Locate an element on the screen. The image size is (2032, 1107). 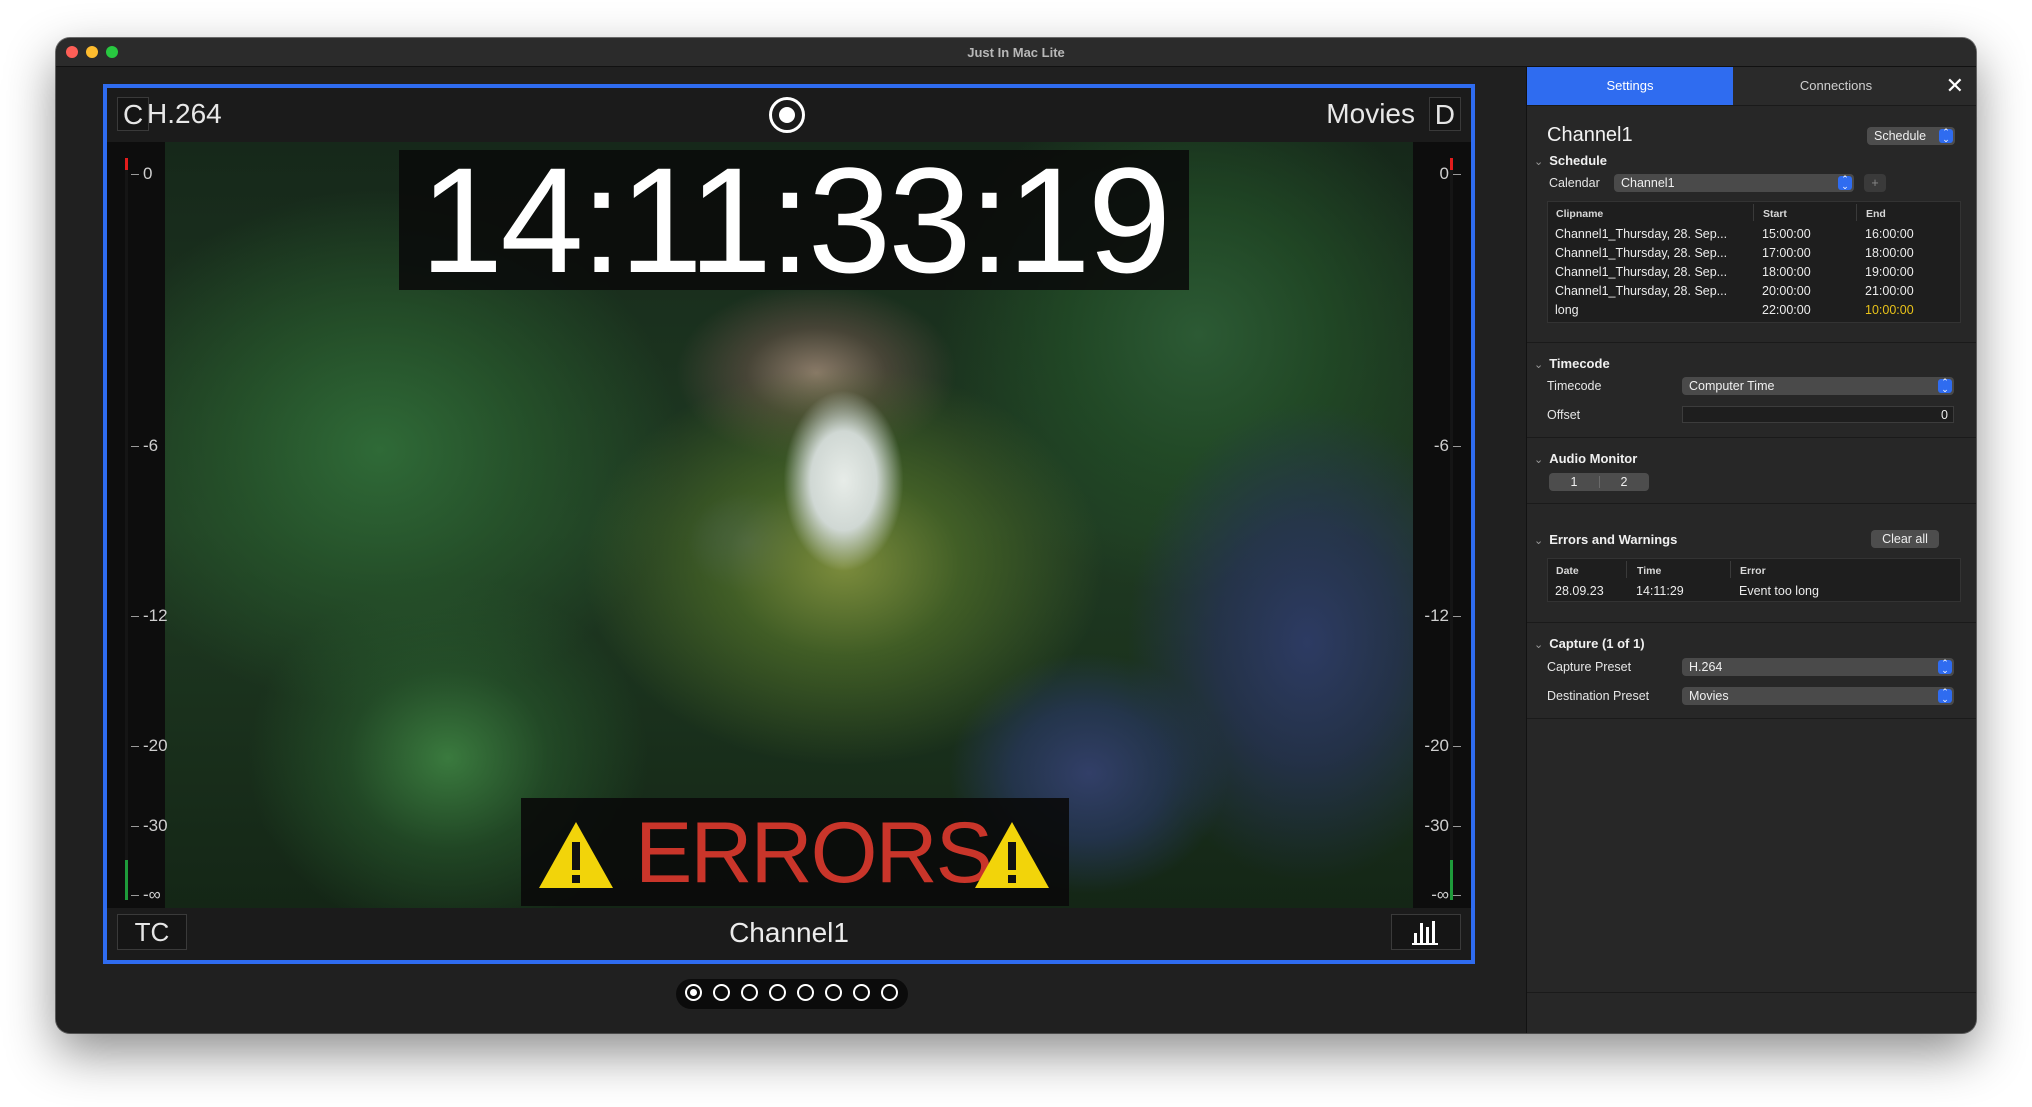
clip-start: 17:00:00 is located at coordinates (1786, 253).